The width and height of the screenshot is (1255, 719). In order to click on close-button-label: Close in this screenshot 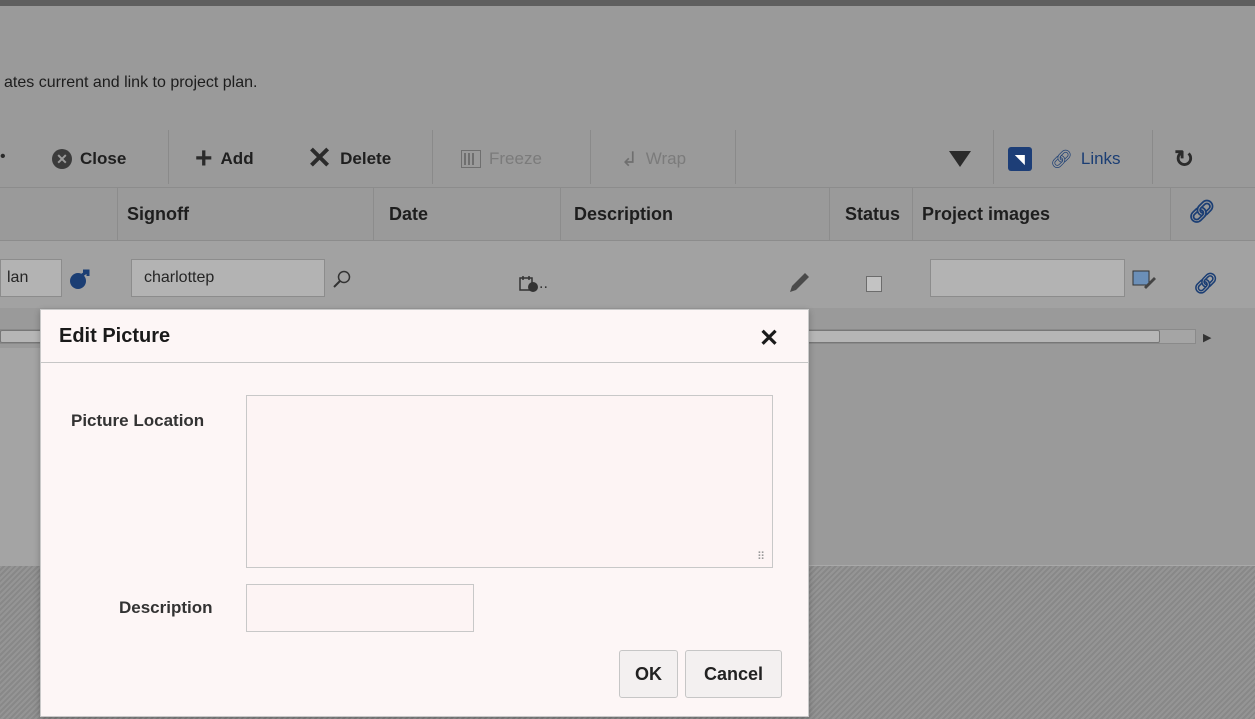, I will do `click(103, 158)`.